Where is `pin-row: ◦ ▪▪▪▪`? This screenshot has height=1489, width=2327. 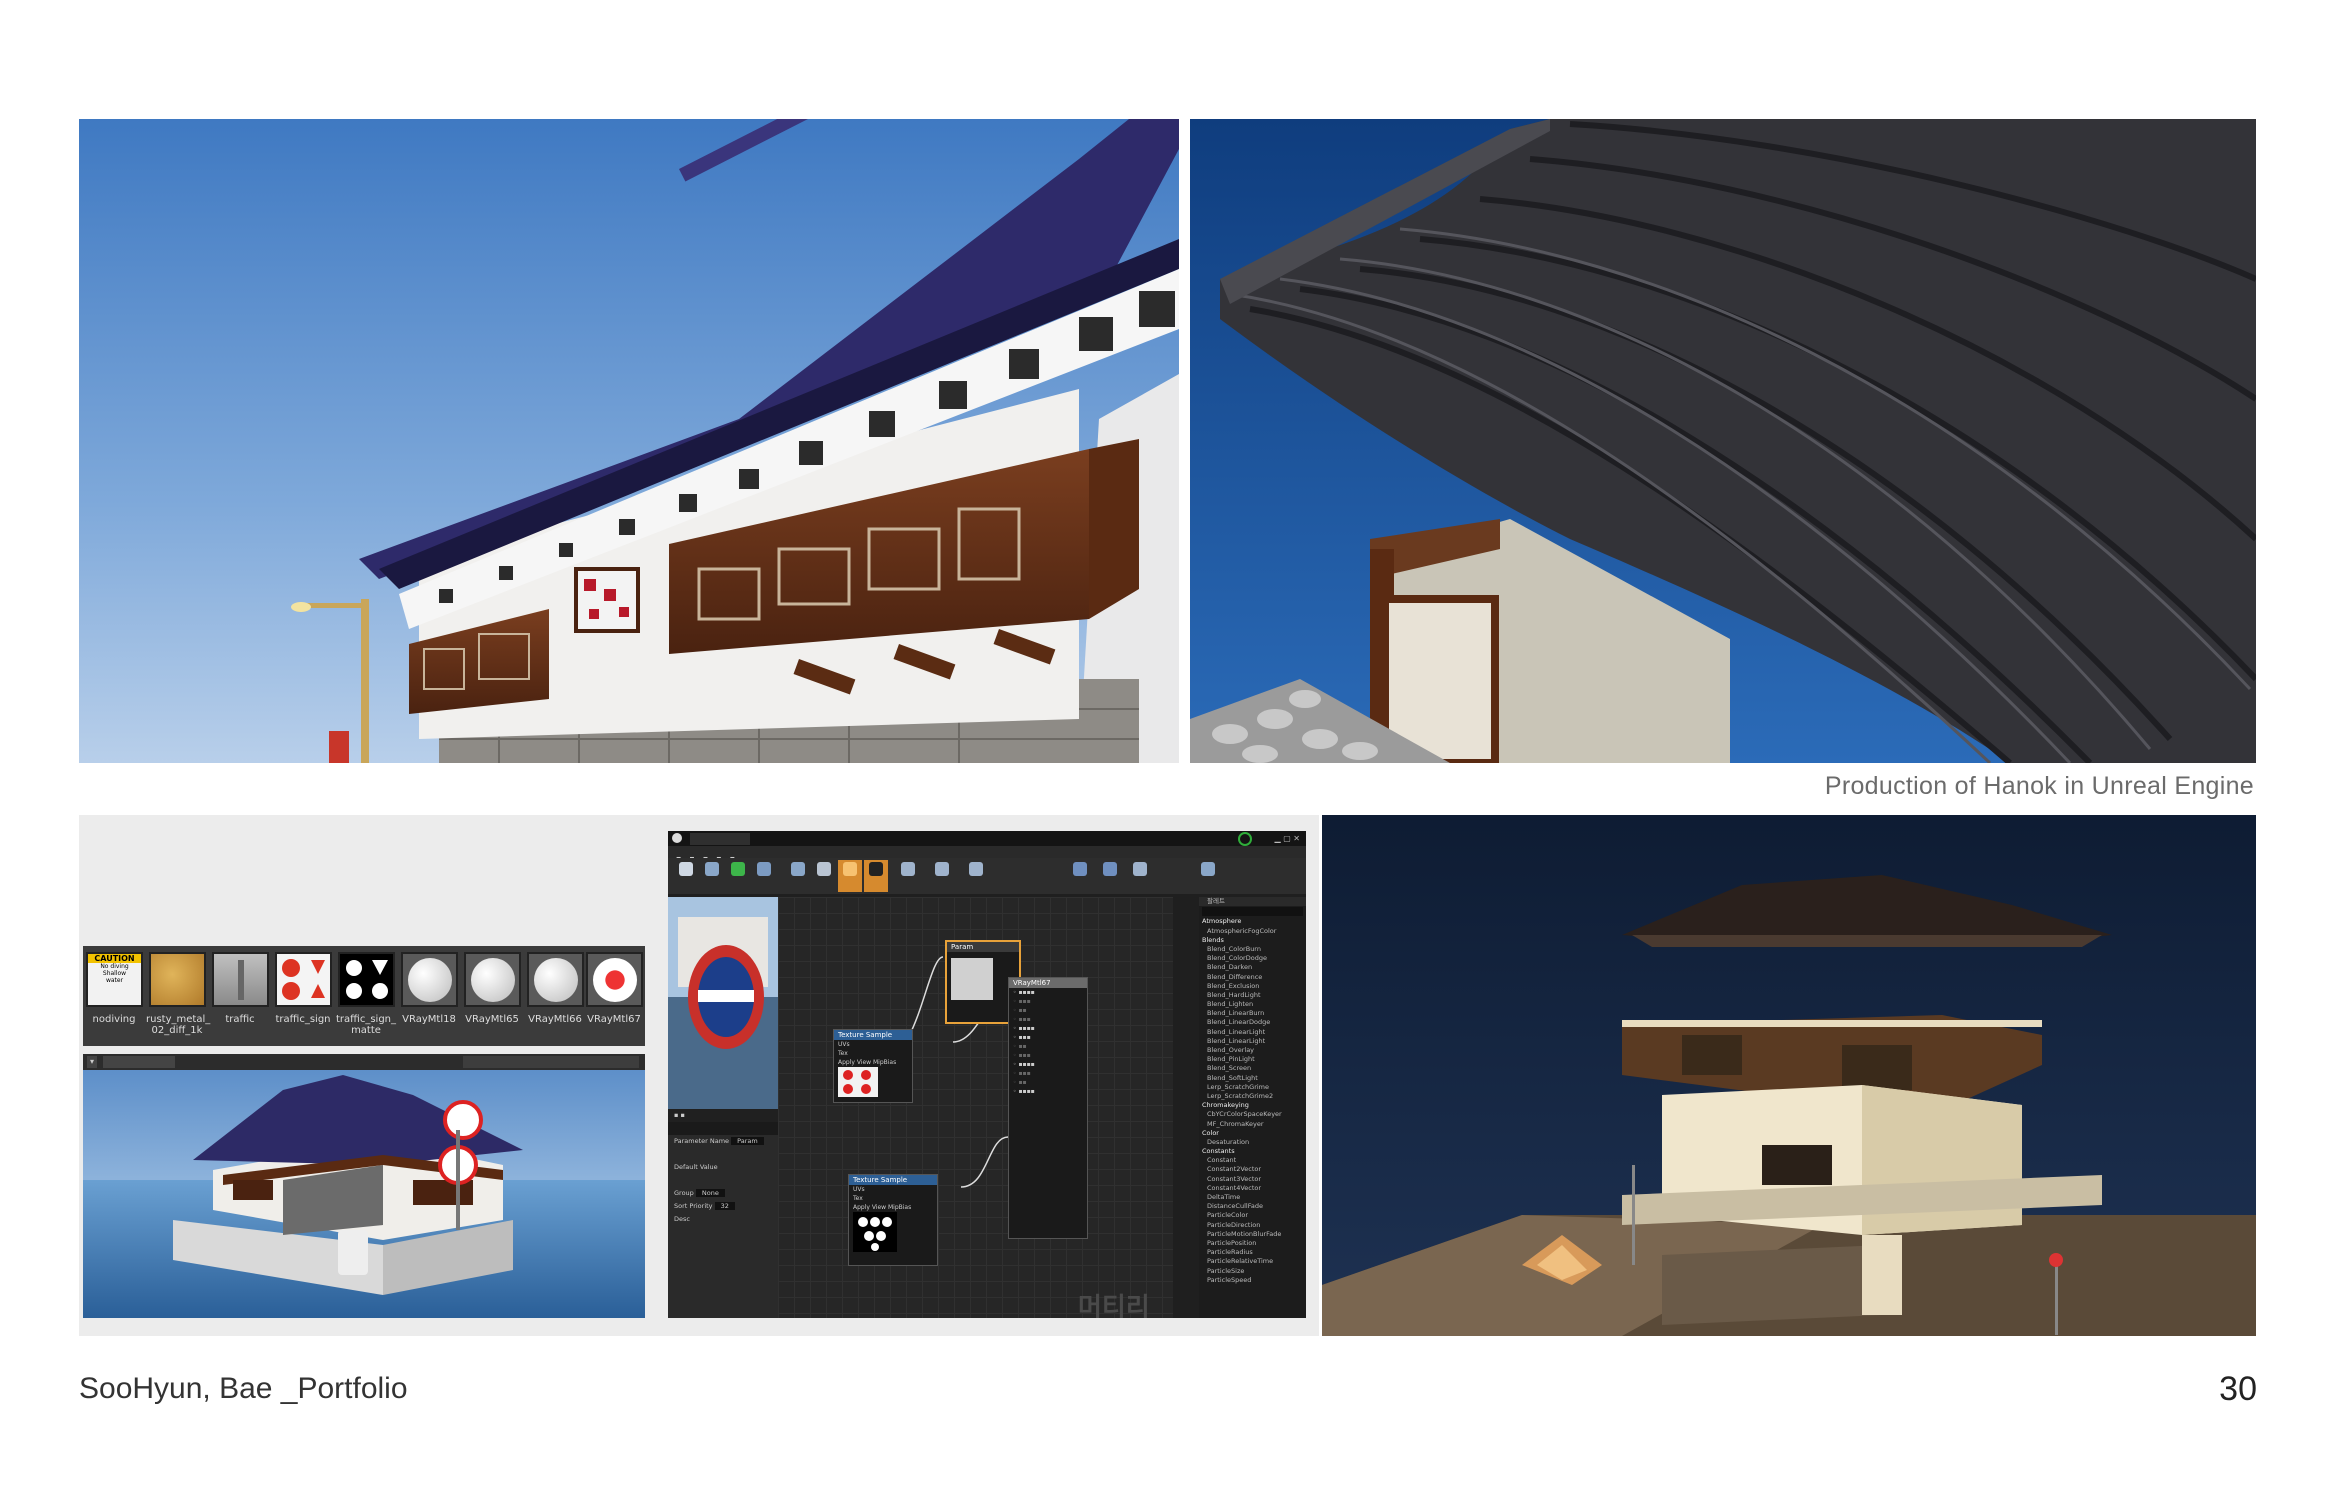 pin-row: ◦ ▪▪▪▪ is located at coordinates (1024, 1028).